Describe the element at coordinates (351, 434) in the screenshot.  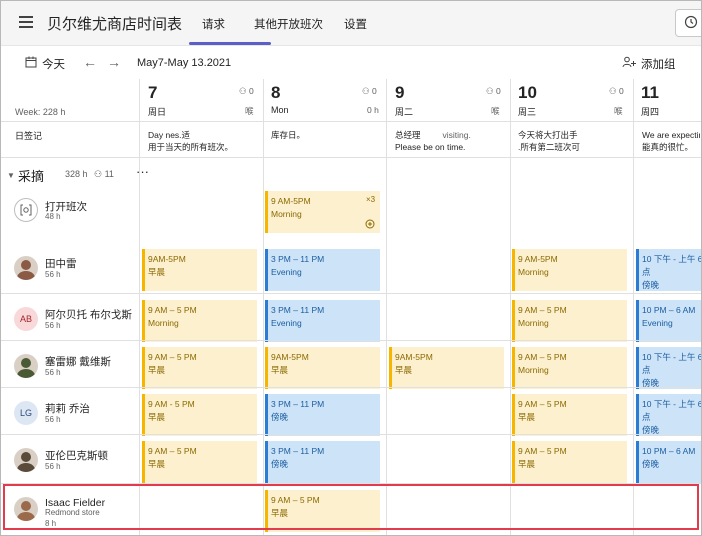
I see `row-divider` at that location.